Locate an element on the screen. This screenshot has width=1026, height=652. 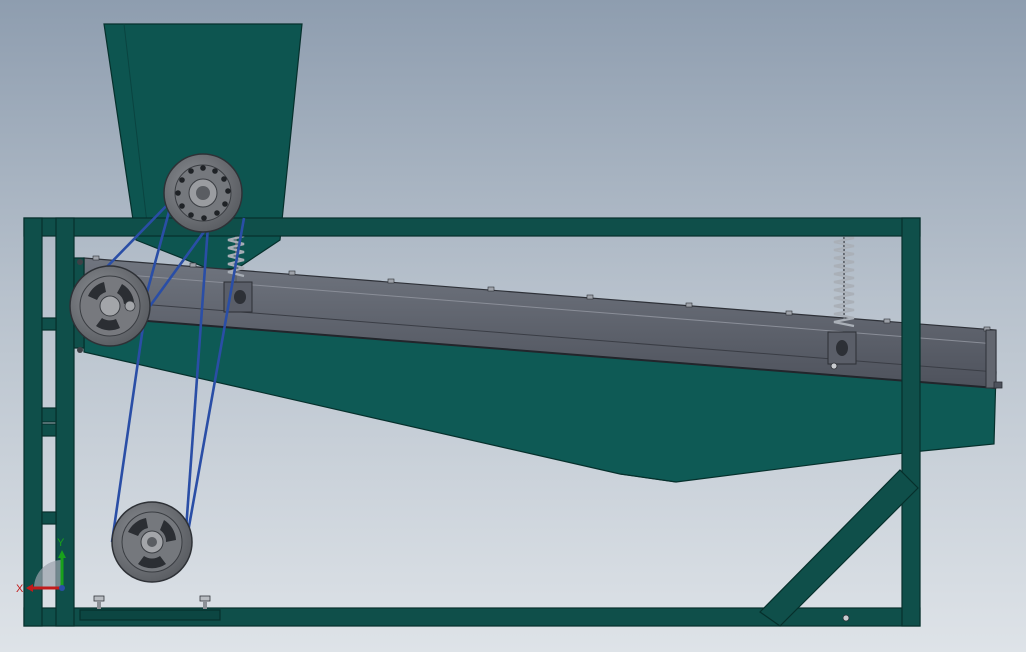
screen-box-end-plate is located at coordinates (991, 359).